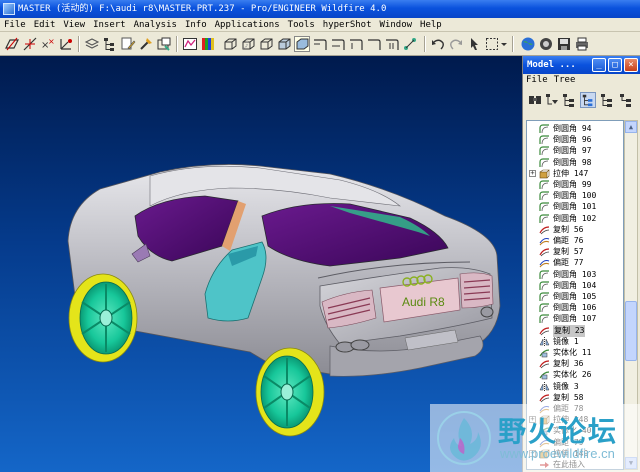  Describe the element at coordinates (575, 207) in the screenshot. I see `tree-item: 倒圆角 101` at that location.